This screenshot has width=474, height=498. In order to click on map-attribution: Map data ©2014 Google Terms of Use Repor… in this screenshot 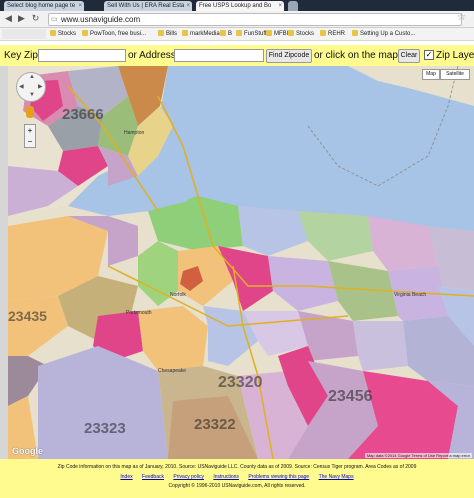, I will do `click(418, 455)`.